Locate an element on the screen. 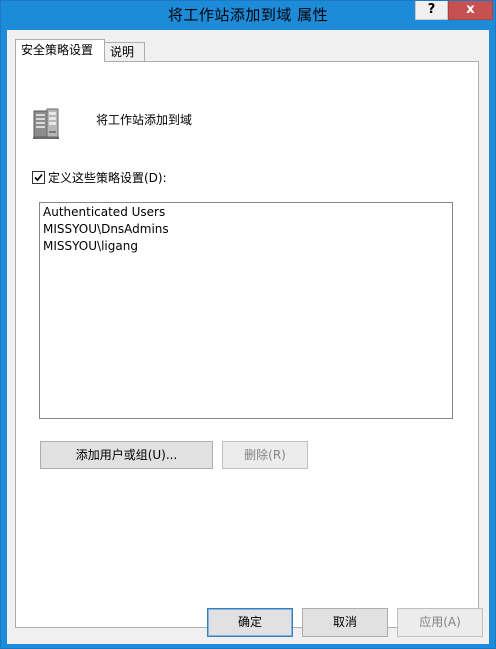  policy-name: 将工作站添加到域 is located at coordinates (144, 120).